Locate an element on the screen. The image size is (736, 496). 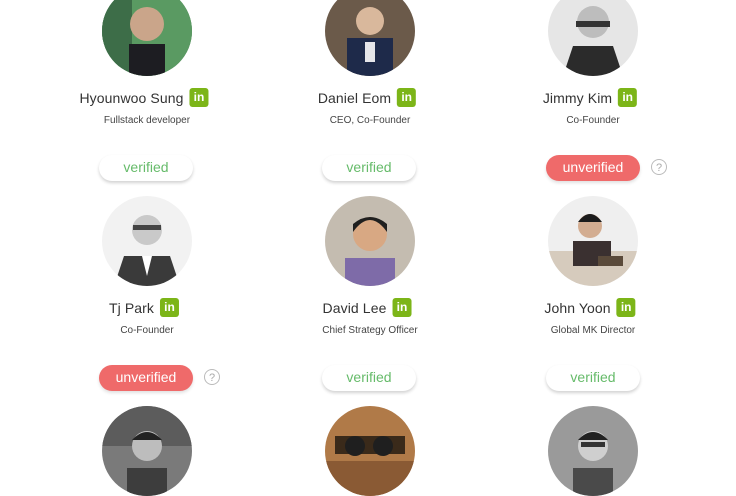
member-name: David Lee is located at coordinates (354, 307).